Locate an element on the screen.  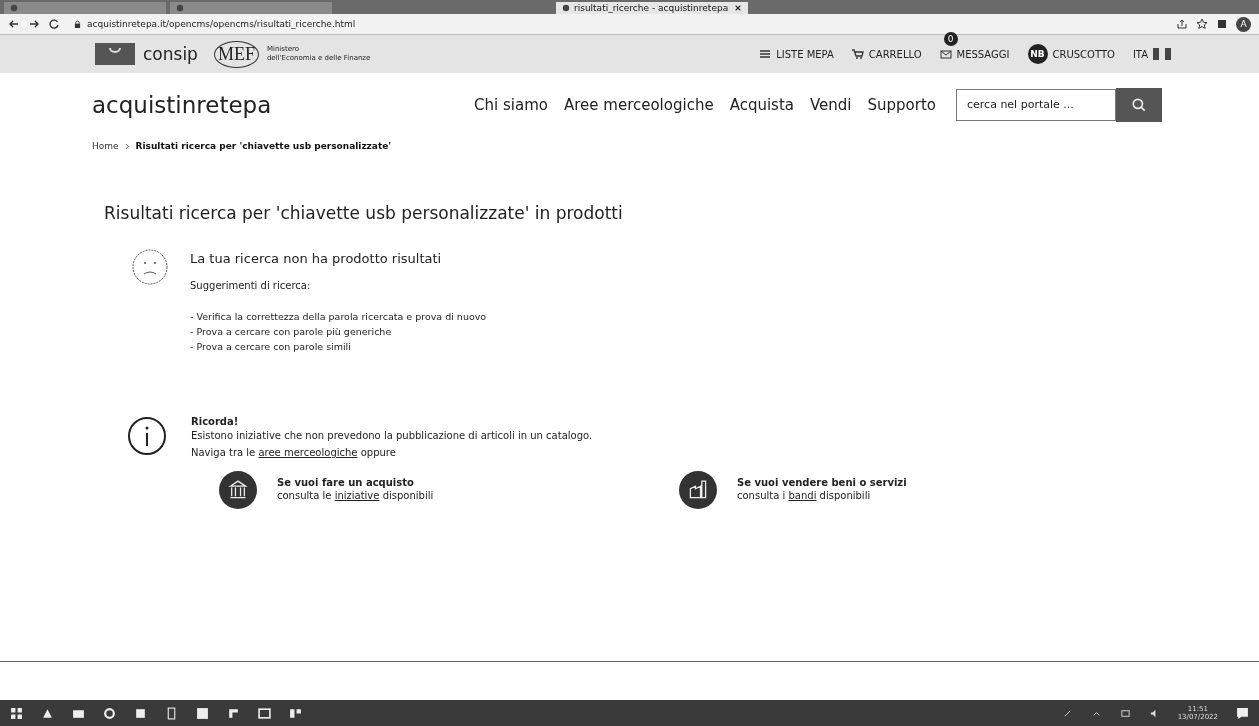
cart-icon is located at coordinates (857, 54).